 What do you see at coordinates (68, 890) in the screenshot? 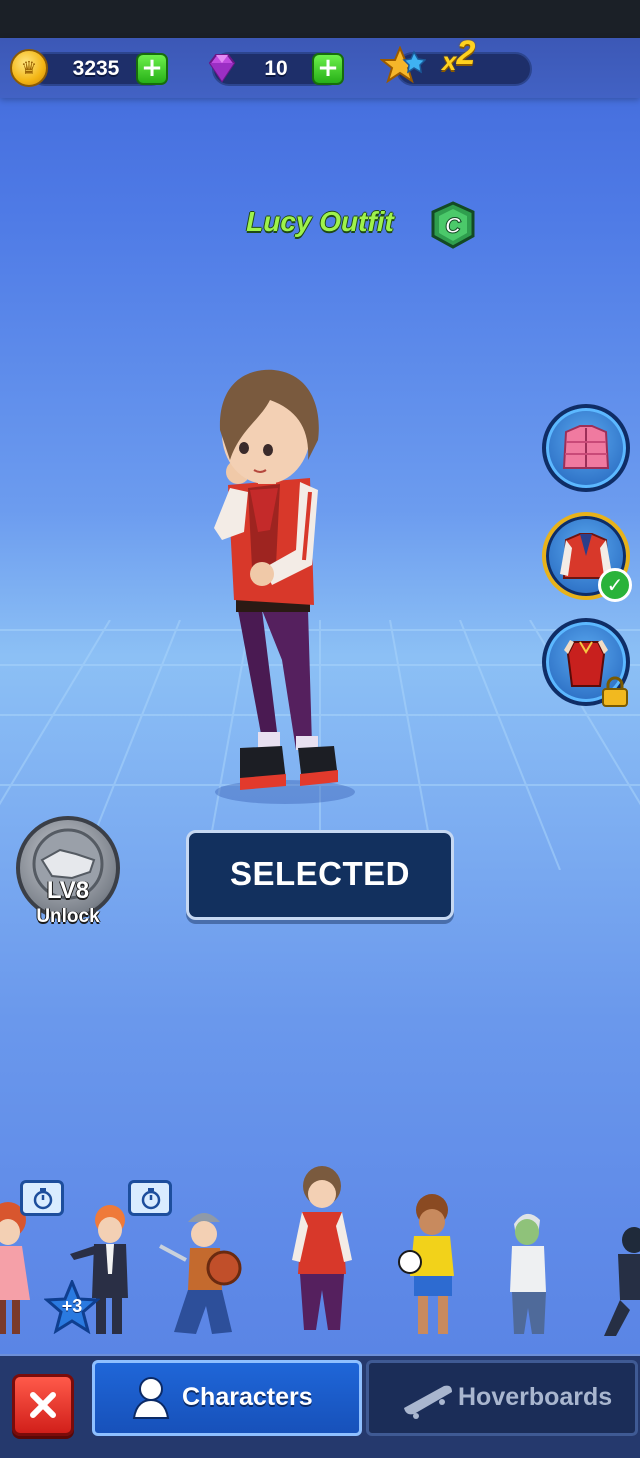
I see `unlock-level: LV8` at bounding box center [68, 890].